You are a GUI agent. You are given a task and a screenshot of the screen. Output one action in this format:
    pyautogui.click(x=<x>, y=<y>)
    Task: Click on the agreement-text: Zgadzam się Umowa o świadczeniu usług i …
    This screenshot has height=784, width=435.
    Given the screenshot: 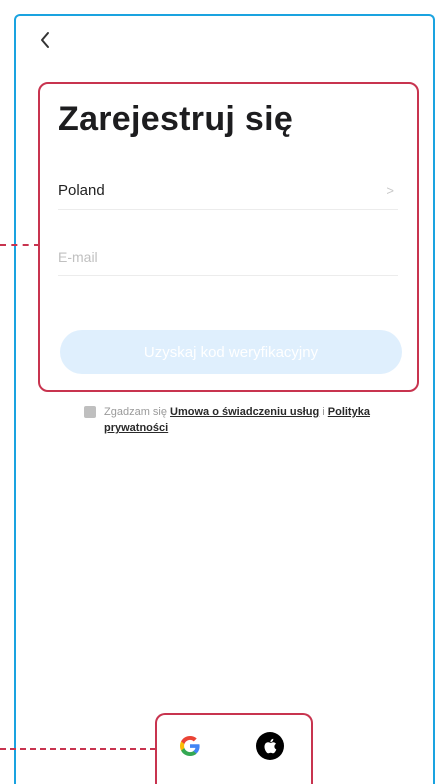 What is the action you would take?
    pyautogui.click(x=254, y=420)
    